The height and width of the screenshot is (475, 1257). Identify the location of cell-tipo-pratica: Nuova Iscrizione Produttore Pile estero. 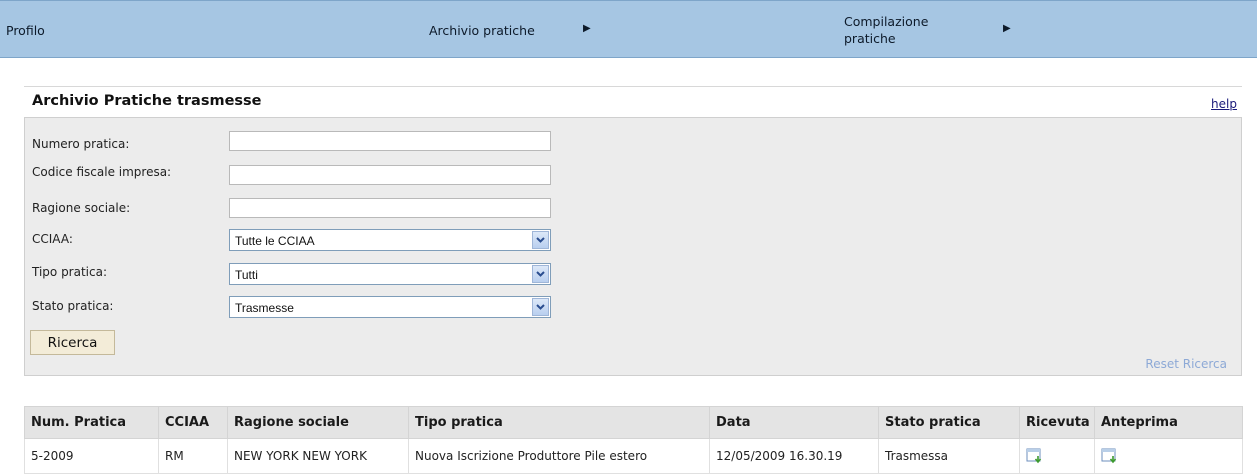
(559, 456).